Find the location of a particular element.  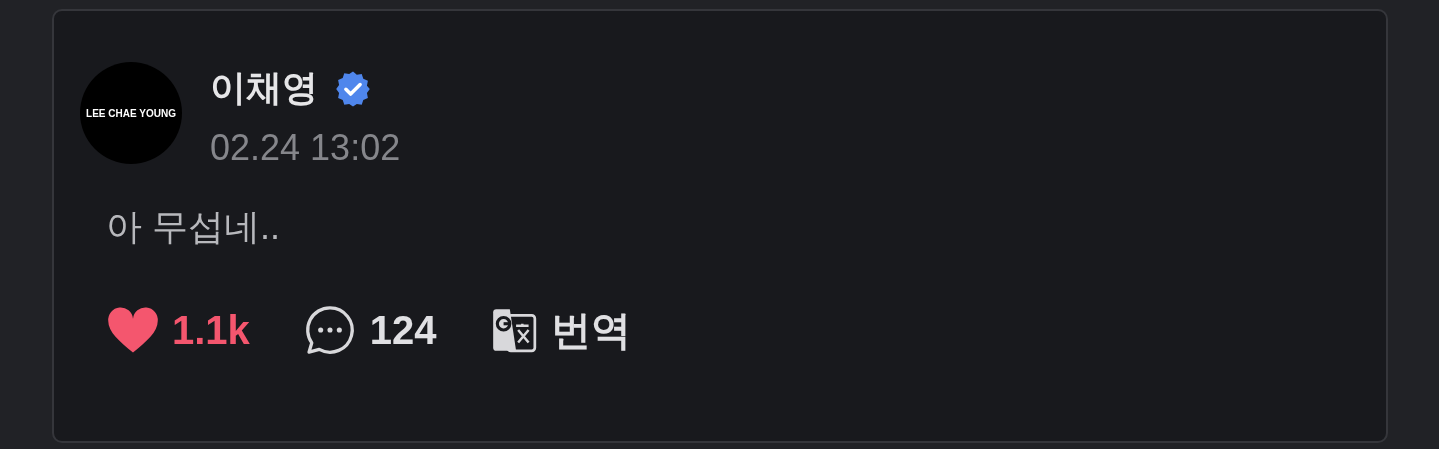

post-text: 아 무섭네.. is located at coordinates (193, 227).